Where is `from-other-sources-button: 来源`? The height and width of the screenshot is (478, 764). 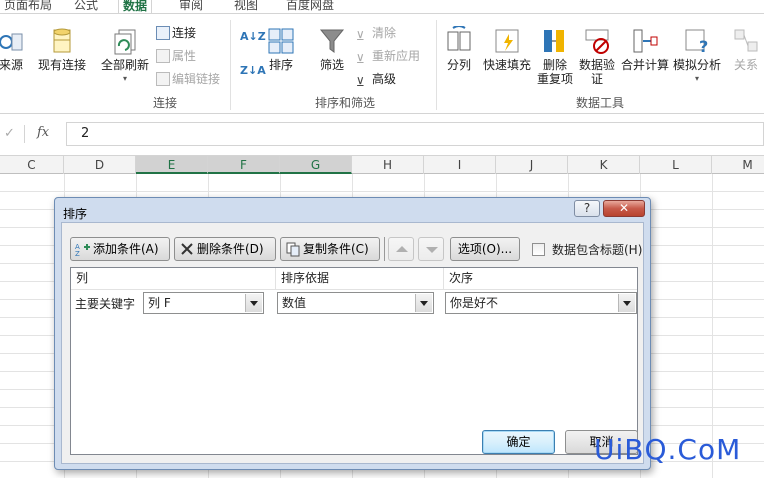
from-other-sources-button: 来源 is located at coordinates (14, 49).